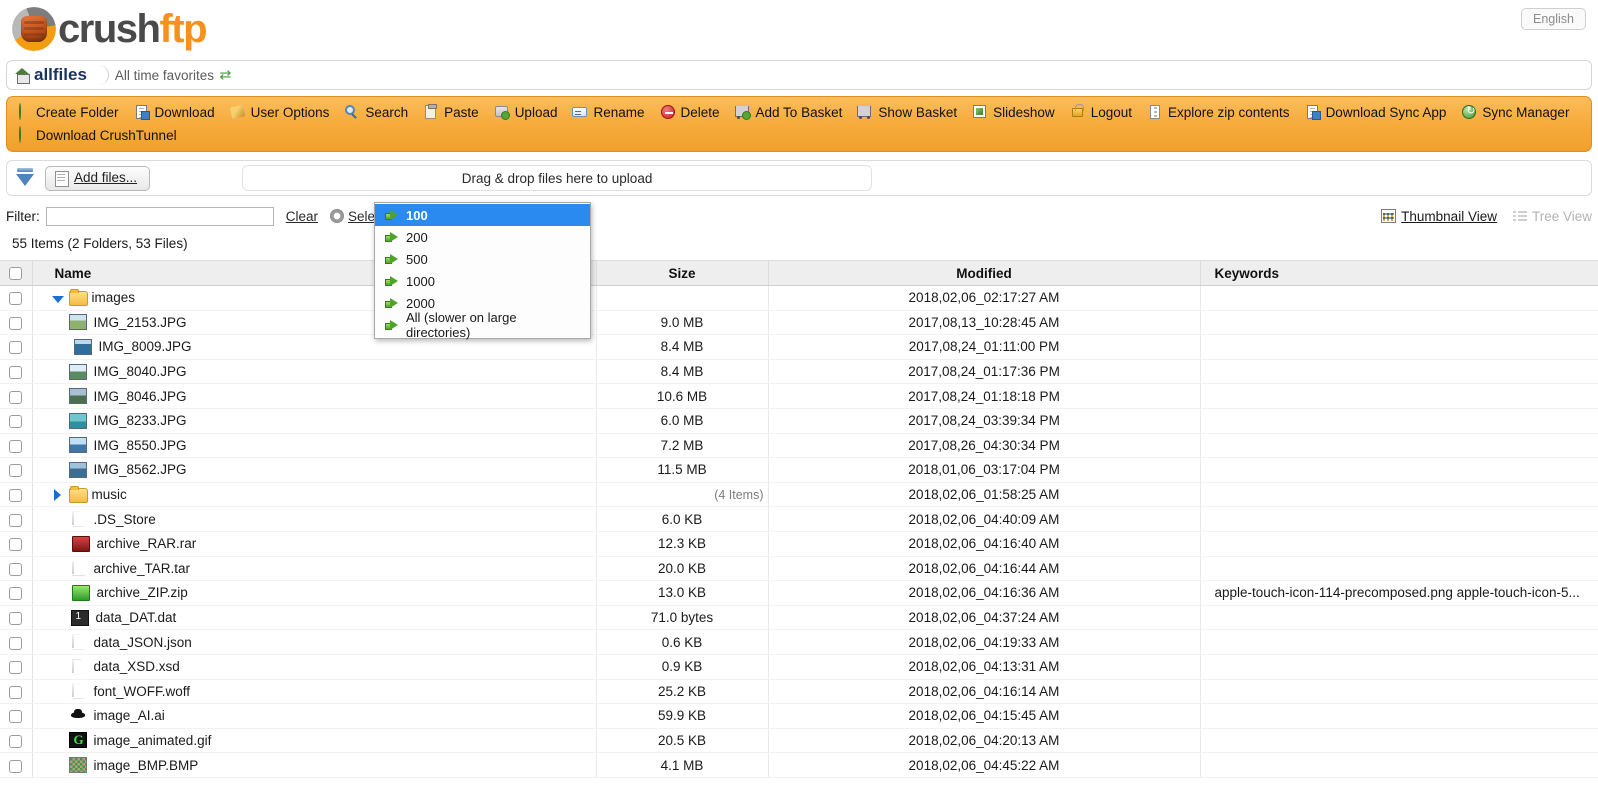  What do you see at coordinates (1552, 216) in the screenshot?
I see `tree-view-button: Tree View` at bounding box center [1552, 216].